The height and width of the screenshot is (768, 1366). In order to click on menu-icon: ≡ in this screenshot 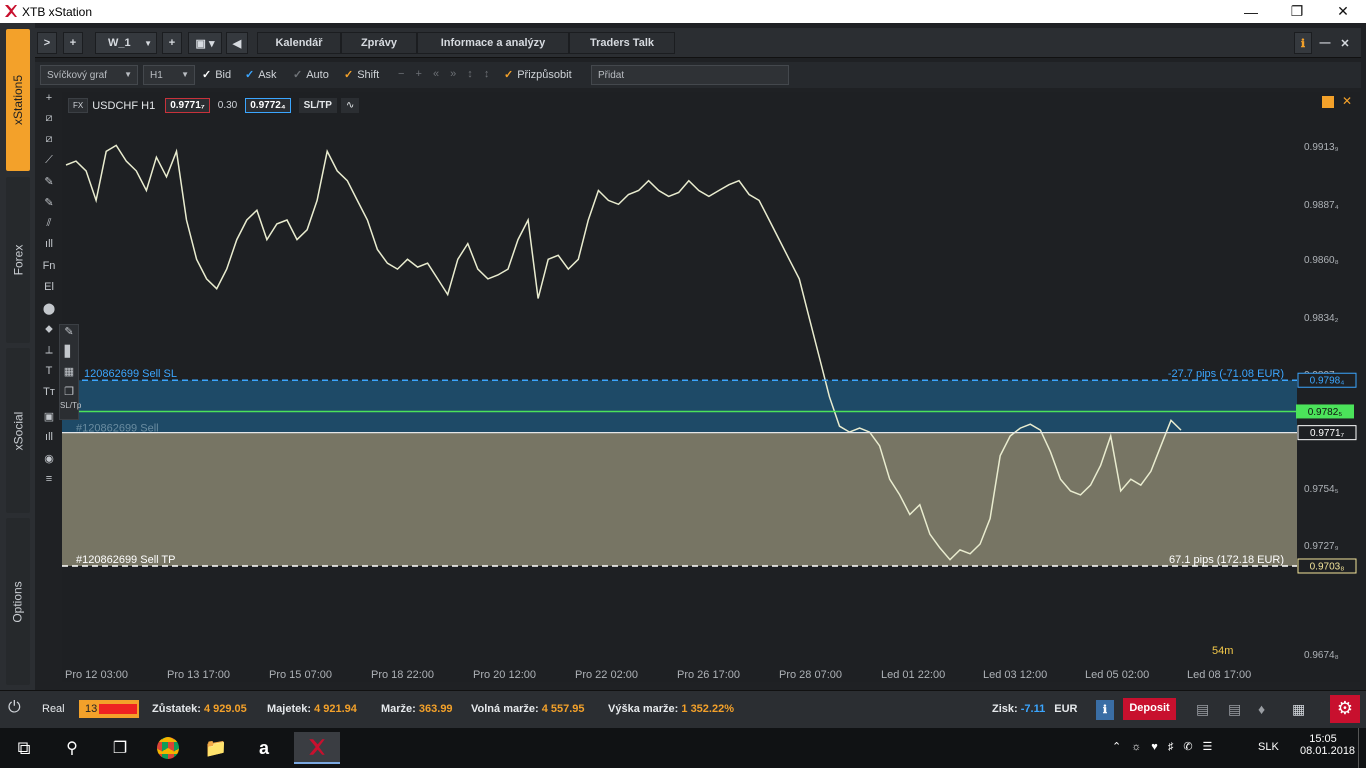, I will do `click(49, 481)`.